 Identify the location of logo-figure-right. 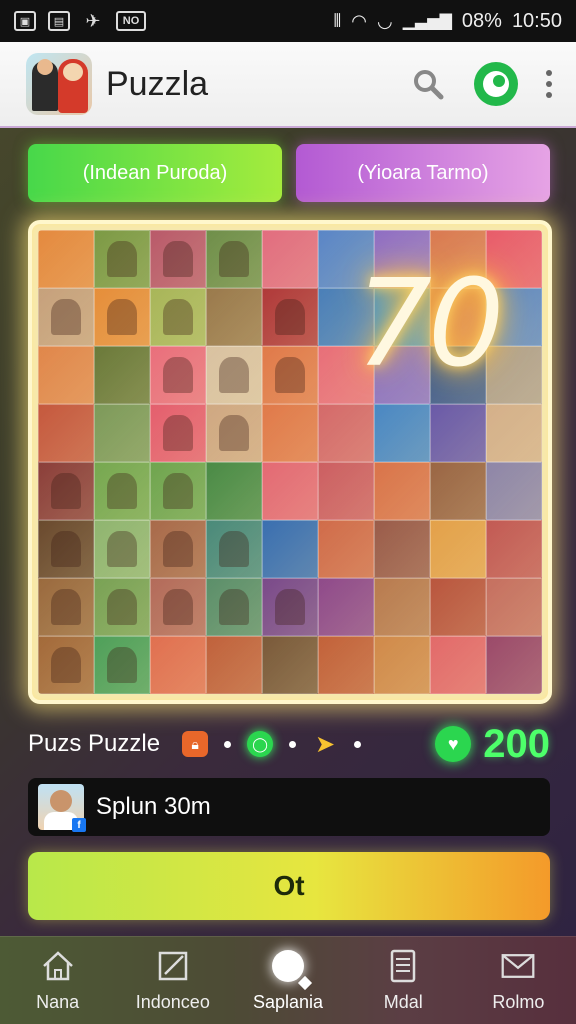
(73, 86).